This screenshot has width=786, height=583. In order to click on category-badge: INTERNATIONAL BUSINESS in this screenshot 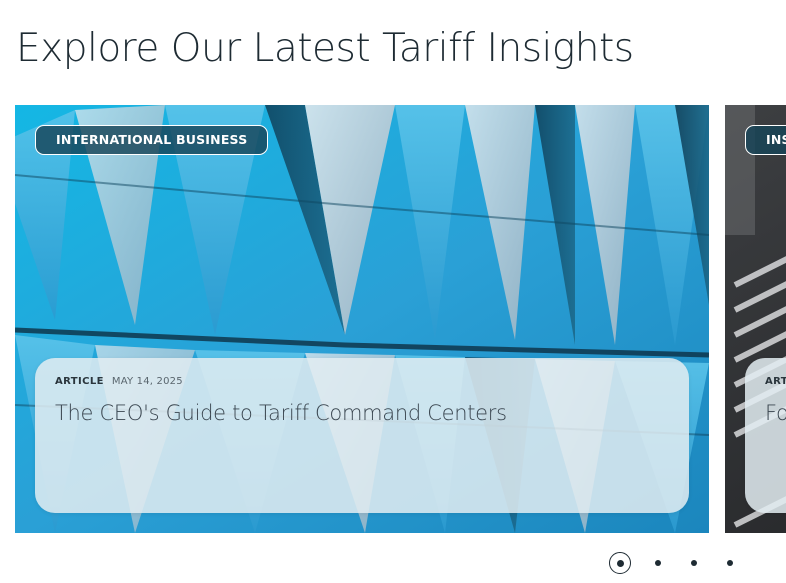, I will do `click(152, 140)`.